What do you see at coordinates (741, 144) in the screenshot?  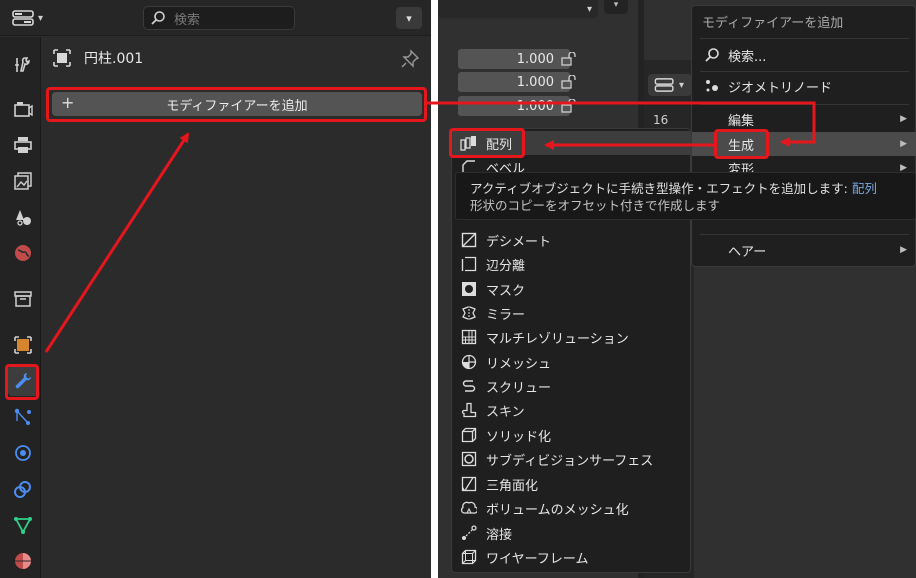 I see `highlight-generate-item` at bounding box center [741, 144].